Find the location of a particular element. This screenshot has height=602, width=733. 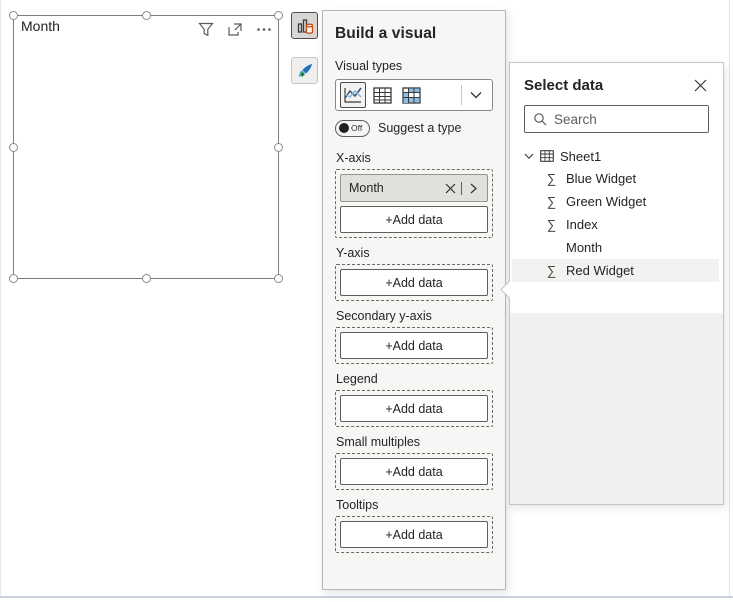

well-label: Small multiples is located at coordinates (378, 442).